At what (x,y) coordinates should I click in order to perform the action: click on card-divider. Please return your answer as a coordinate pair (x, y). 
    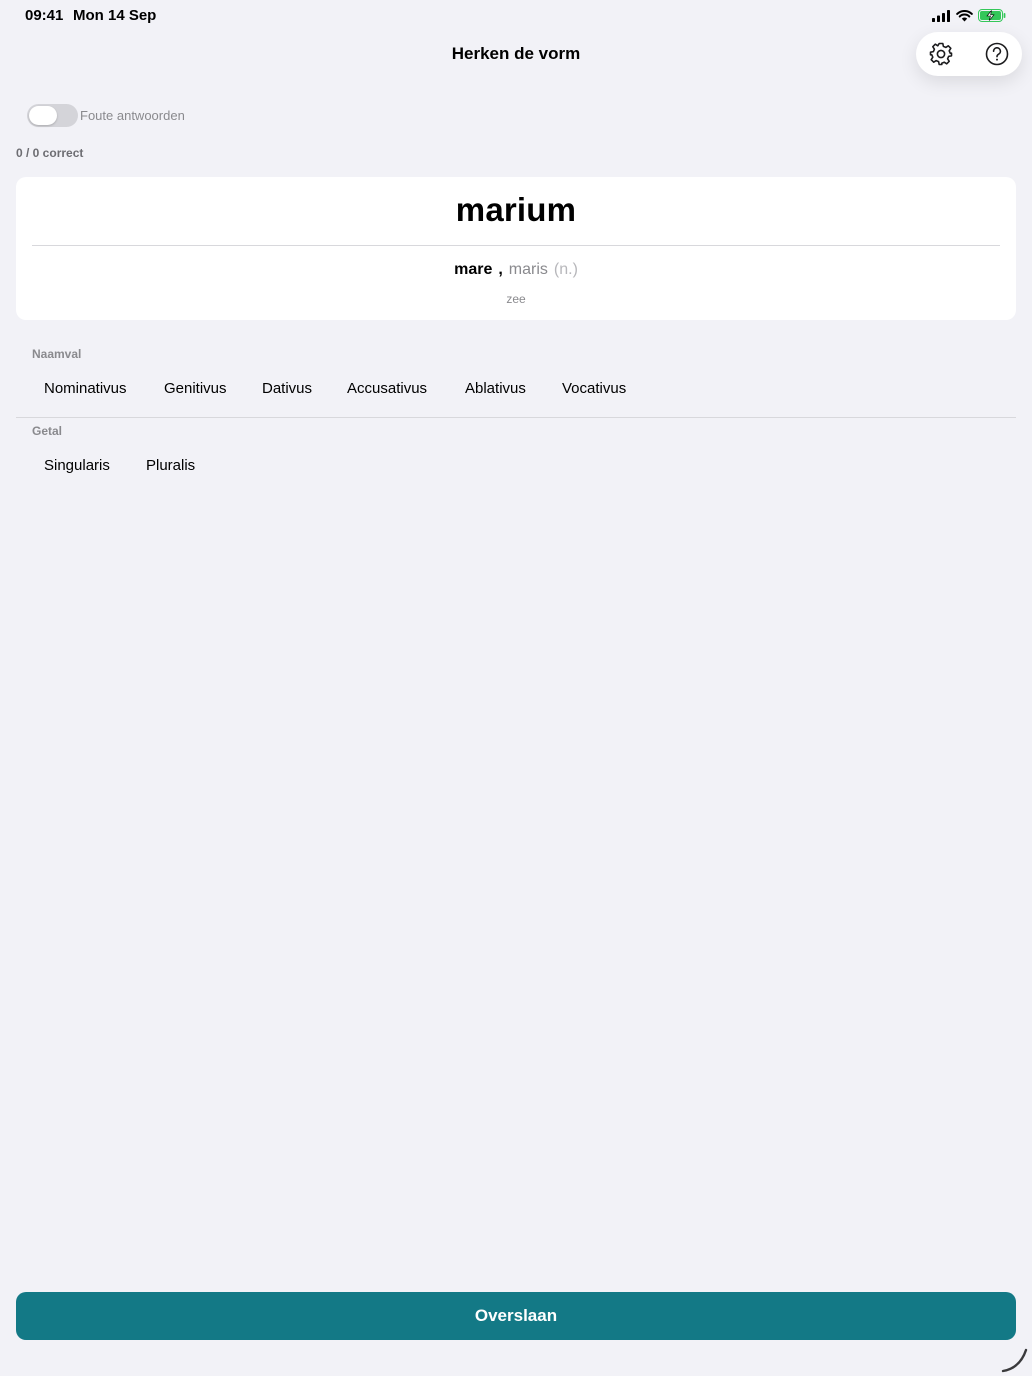
    Looking at the image, I should click on (516, 245).